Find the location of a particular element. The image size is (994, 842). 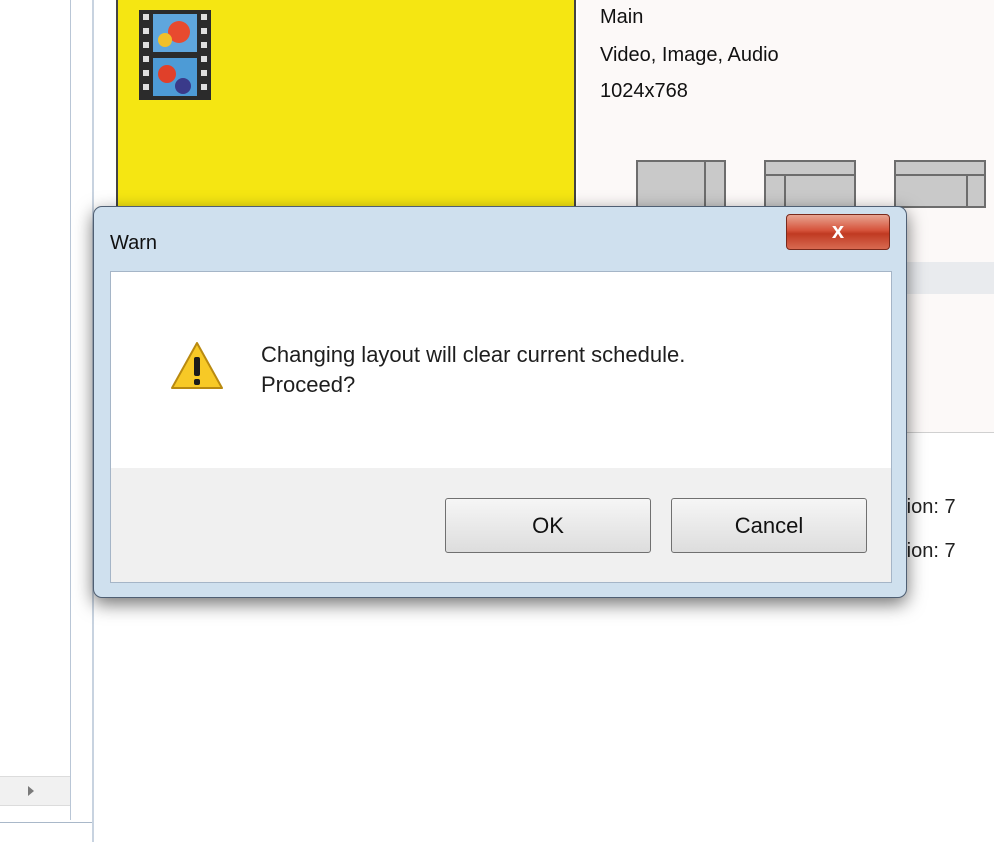

layout-resolution: 1024x768 is located at coordinates (644, 91).